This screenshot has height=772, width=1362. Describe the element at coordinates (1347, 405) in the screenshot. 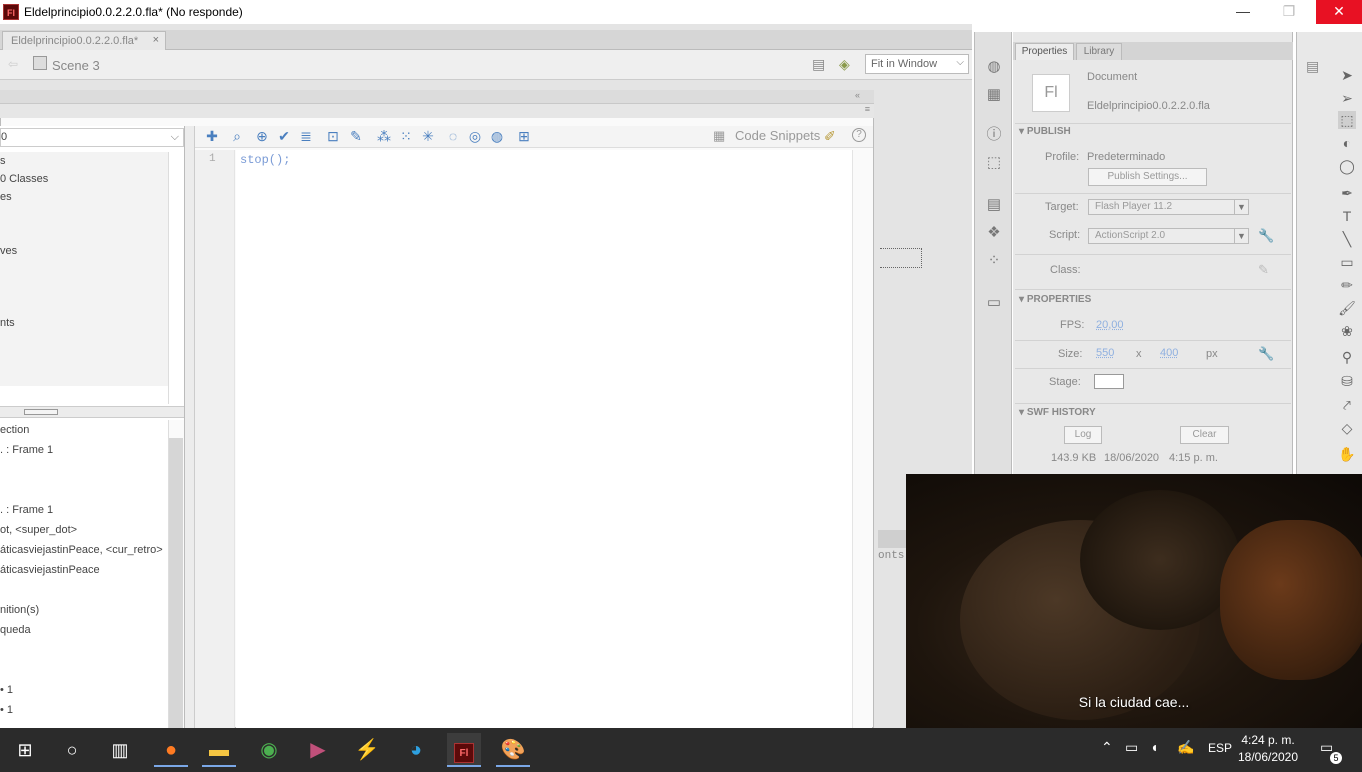

I see `eyedropper-tool-icon: ⤤` at that location.